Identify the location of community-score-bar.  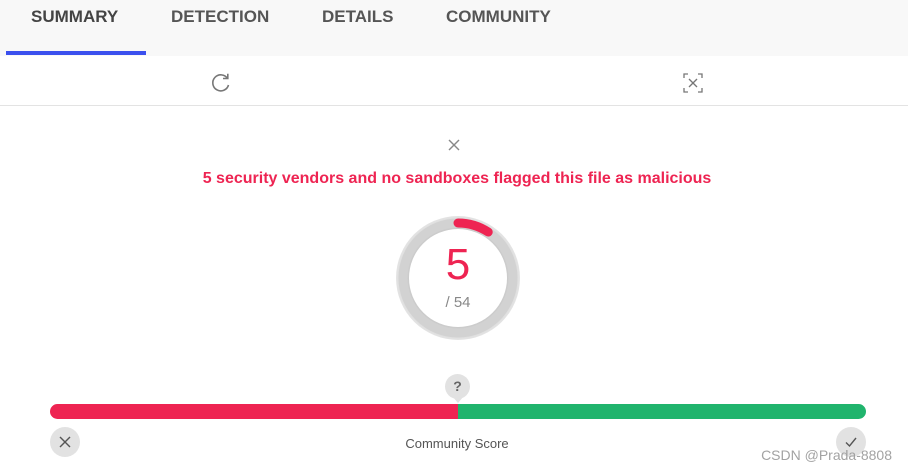
(458, 411).